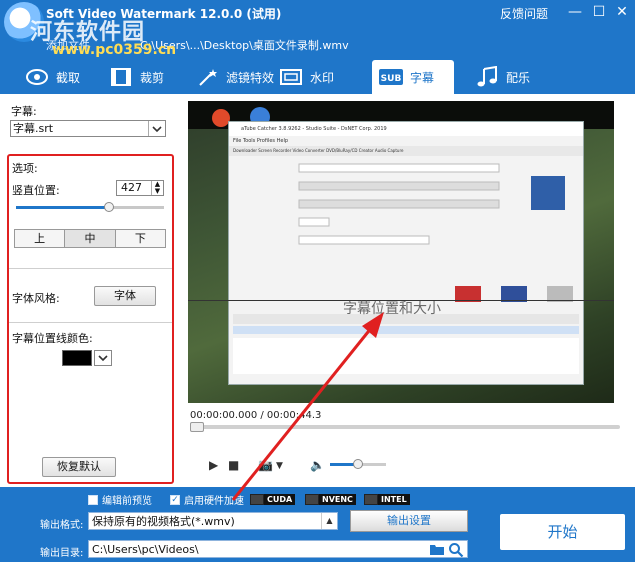 The image size is (635, 562). I want to click on tab-bar: 截取 裁剪 滤镜特效 水印 SUB 字幕 配乐, so click(317, 76).